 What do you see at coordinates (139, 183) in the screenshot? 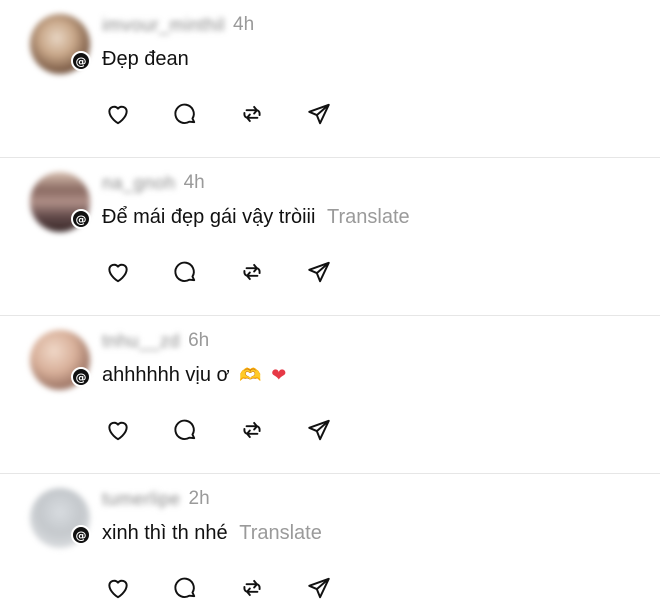
I see `username: na_gnoh` at bounding box center [139, 183].